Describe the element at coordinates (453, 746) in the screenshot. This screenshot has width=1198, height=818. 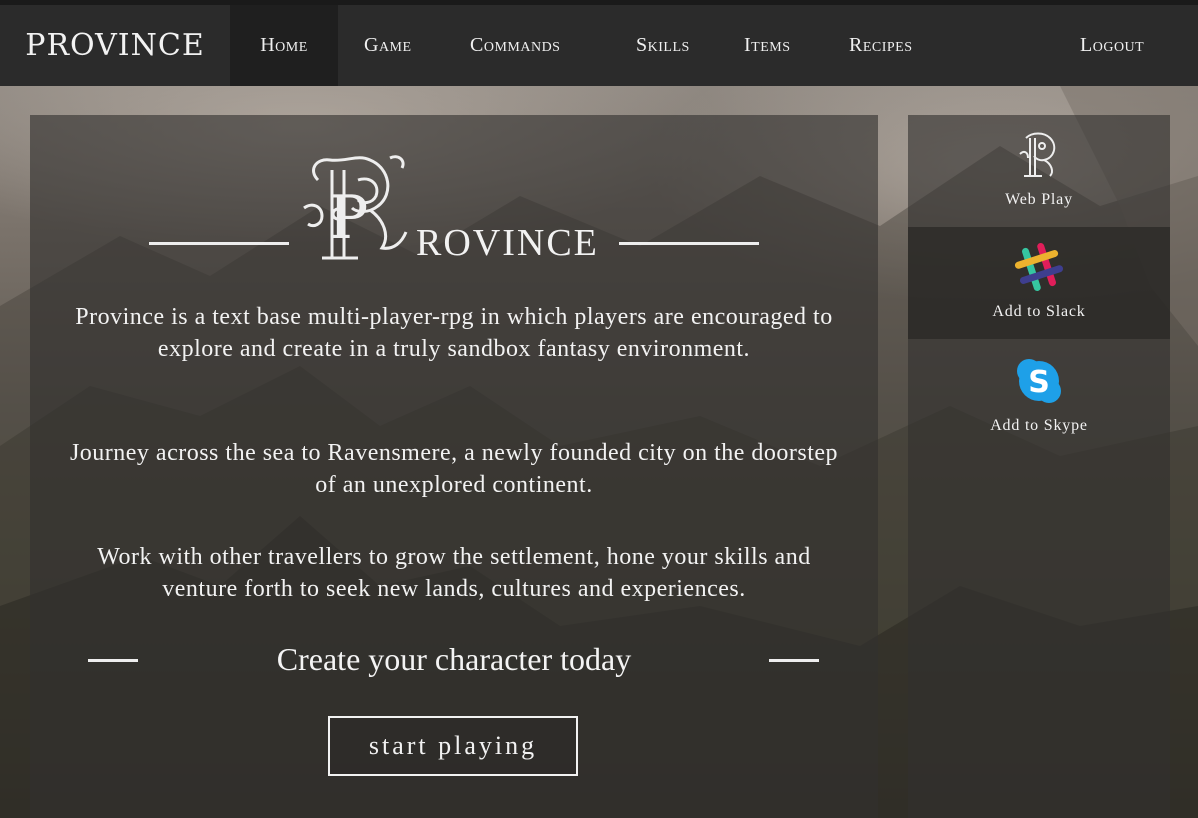
I see `start-playing-button: start playing` at that location.